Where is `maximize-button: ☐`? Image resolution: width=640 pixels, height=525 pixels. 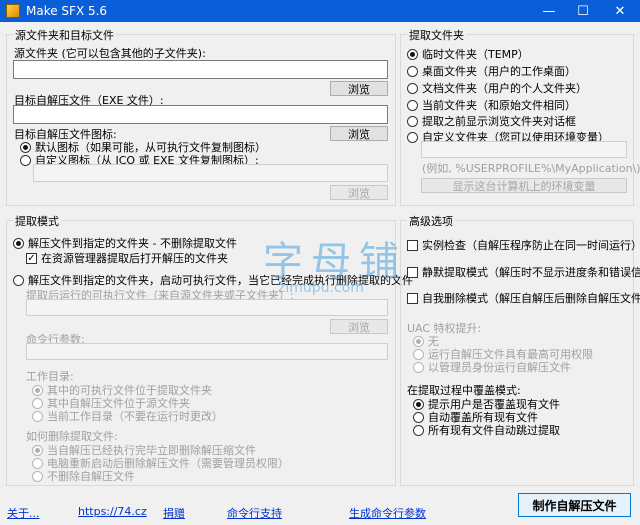
maximize-button: ☐ is located at coordinates (583, 11).